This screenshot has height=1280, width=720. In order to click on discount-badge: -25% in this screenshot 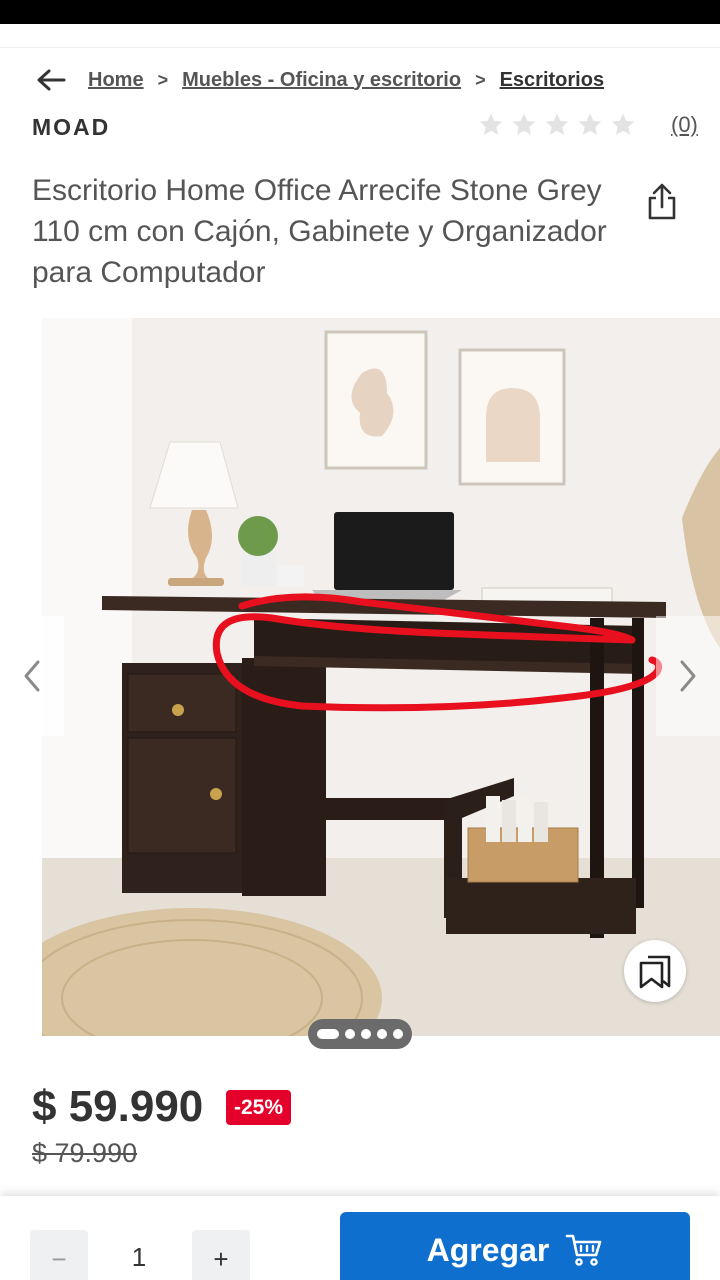, I will do `click(259, 1107)`.